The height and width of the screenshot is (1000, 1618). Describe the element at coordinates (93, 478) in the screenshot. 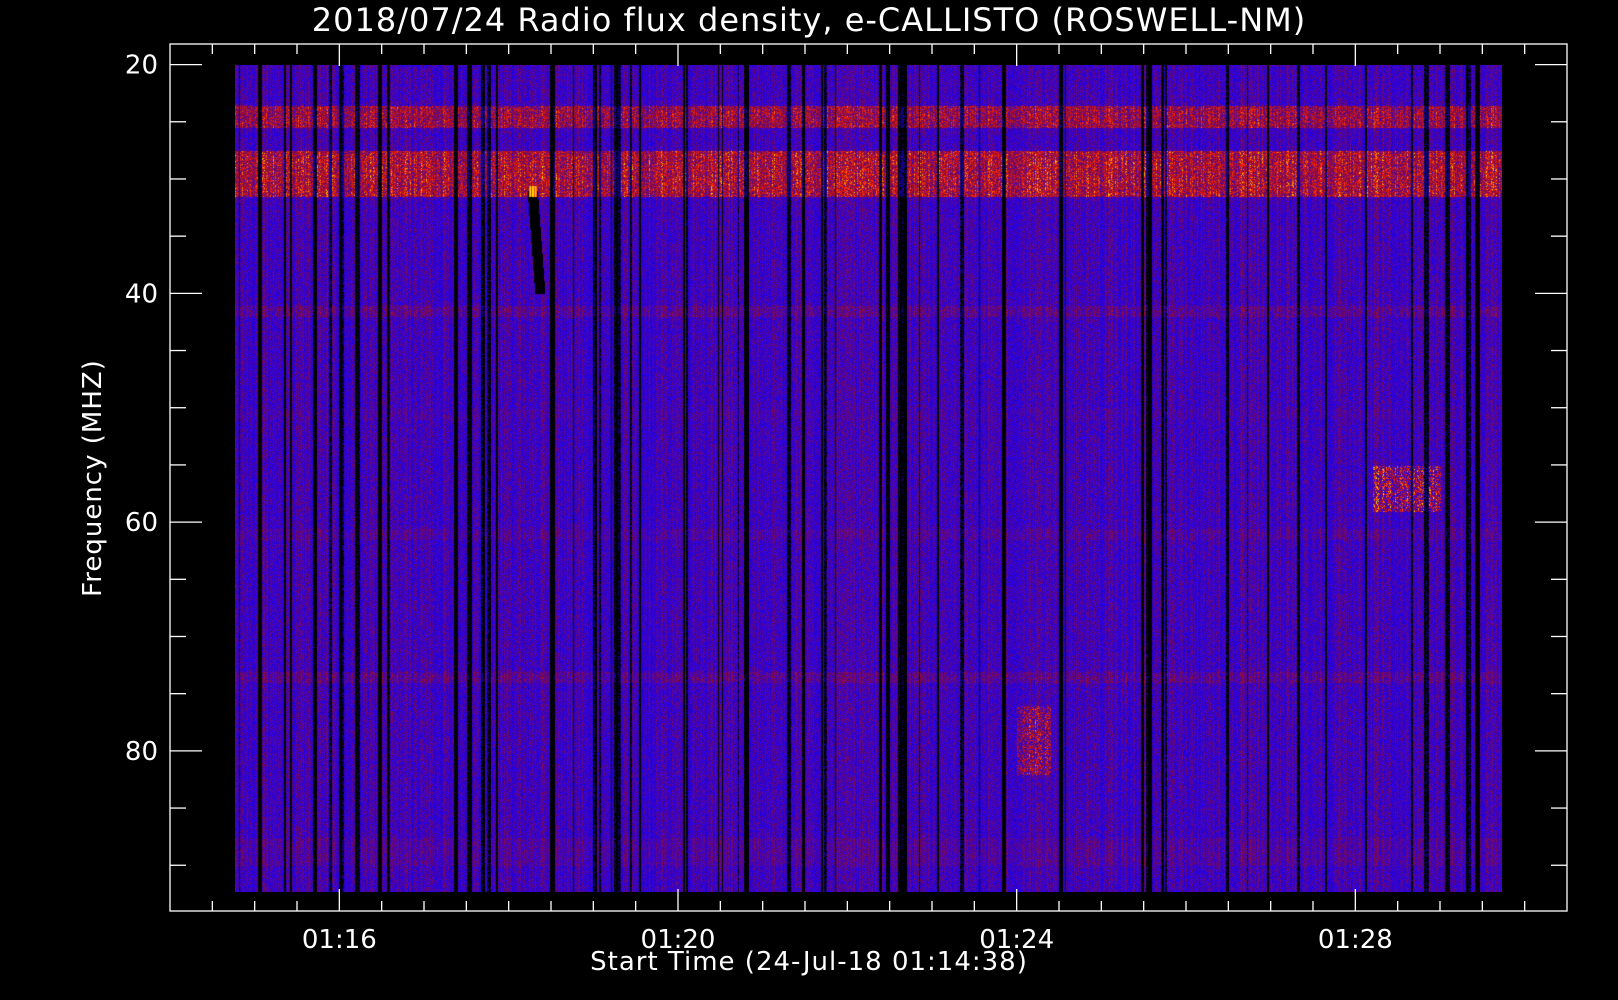

I see `y-axis-label: Frequency (MHZ)` at that location.